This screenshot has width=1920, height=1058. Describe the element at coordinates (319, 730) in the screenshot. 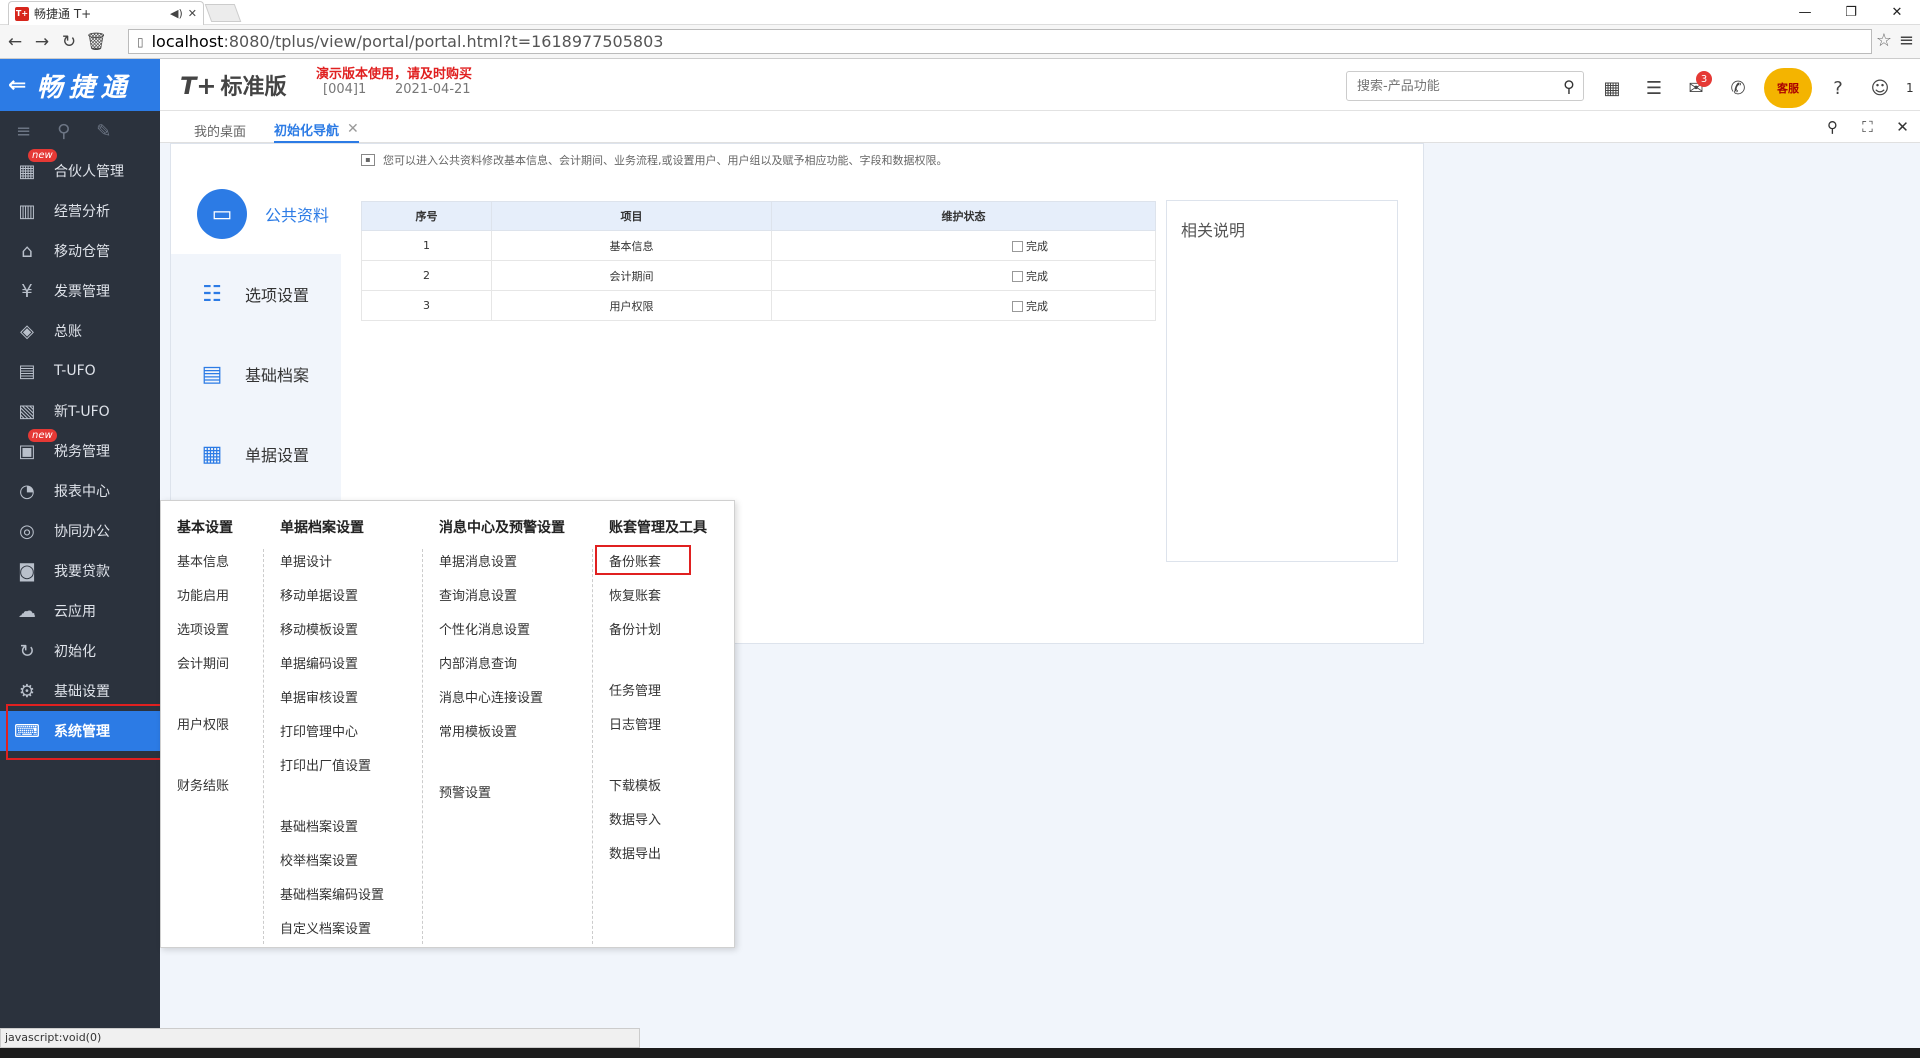

I see `menu-item-print-center: 打印管理中心` at that location.